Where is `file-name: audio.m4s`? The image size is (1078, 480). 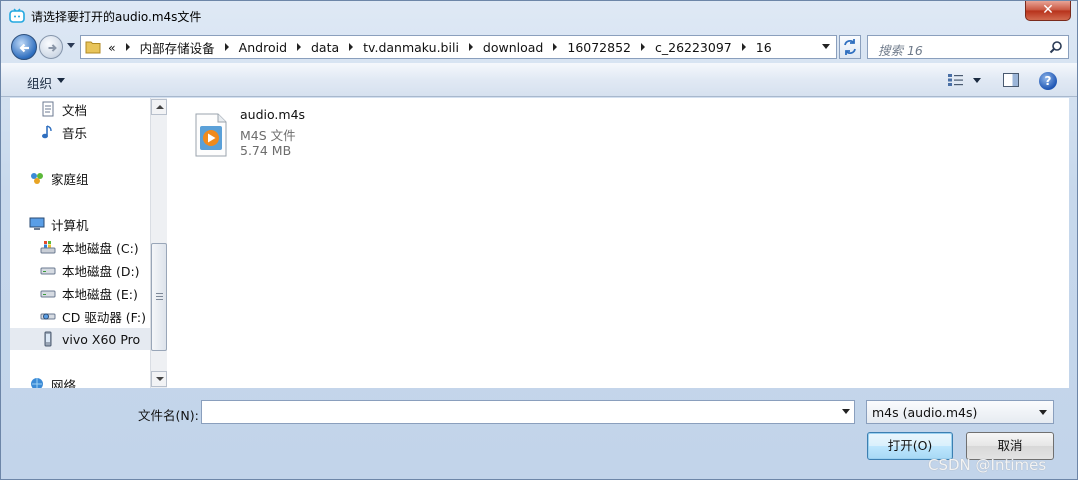 file-name: audio.m4s is located at coordinates (273, 114).